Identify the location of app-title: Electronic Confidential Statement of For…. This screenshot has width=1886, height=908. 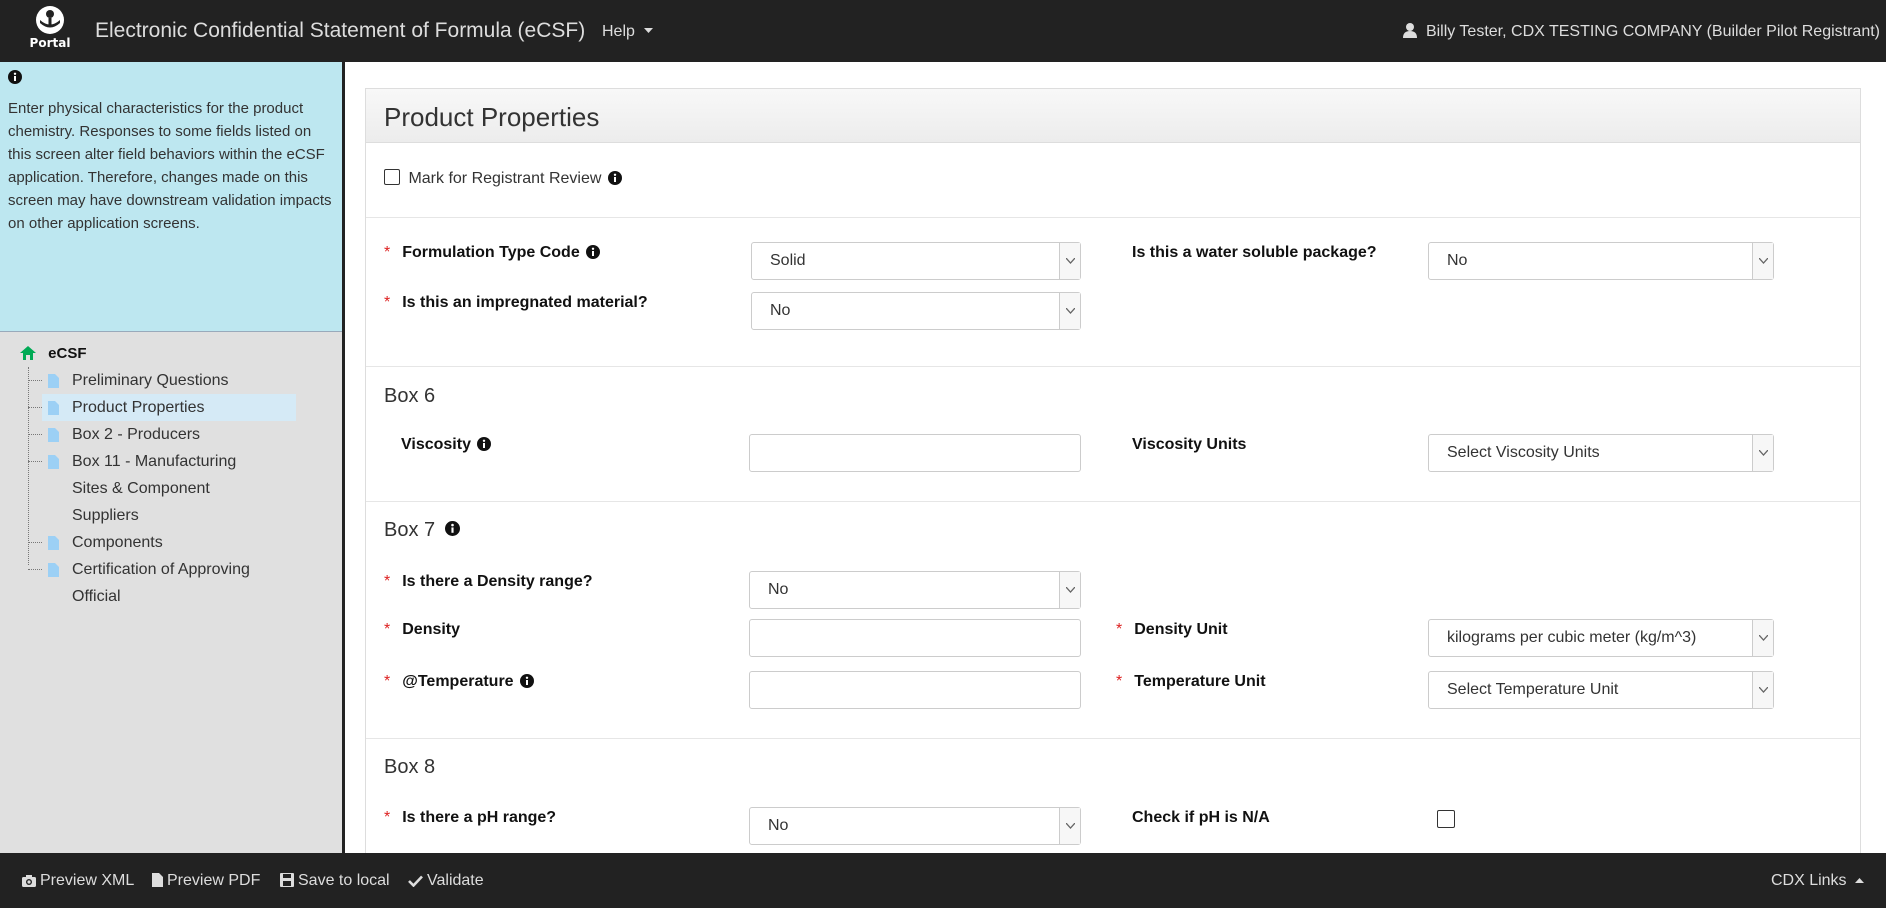
(340, 30).